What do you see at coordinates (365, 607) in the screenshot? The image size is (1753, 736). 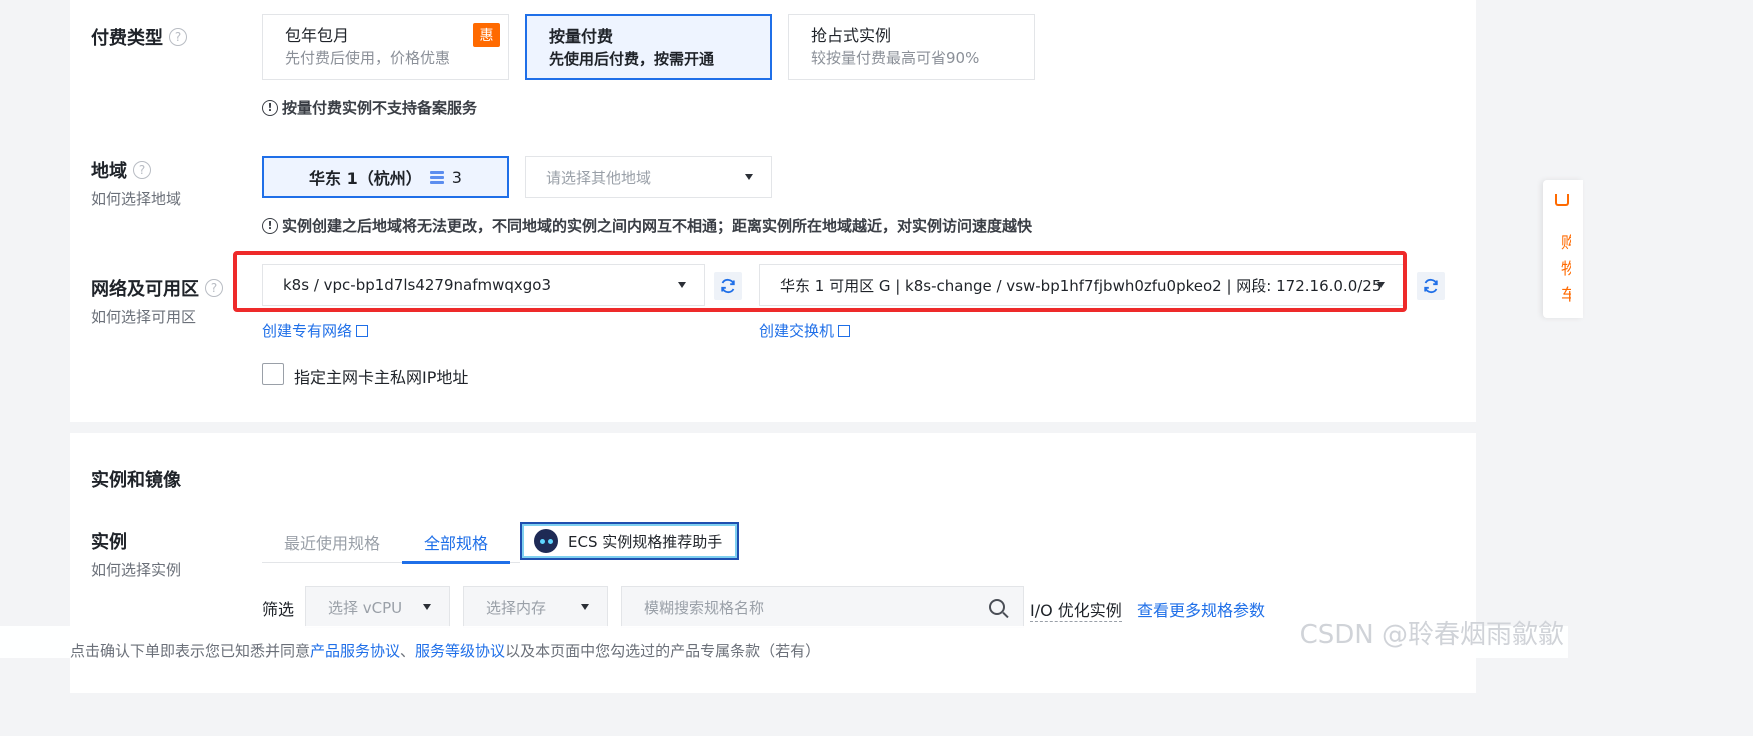 I see `vcpu-placeholder: 选择 vCPU` at bounding box center [365, 607].